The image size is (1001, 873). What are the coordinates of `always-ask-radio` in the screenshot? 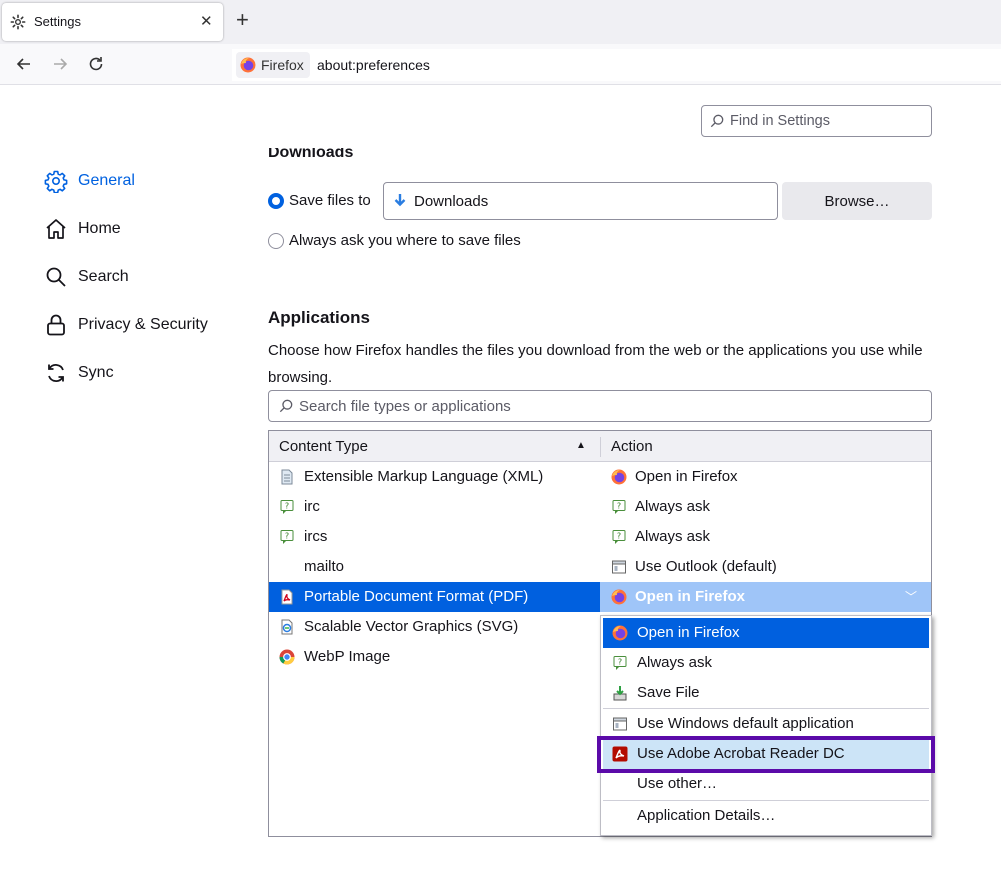 It's located at (276, 241).